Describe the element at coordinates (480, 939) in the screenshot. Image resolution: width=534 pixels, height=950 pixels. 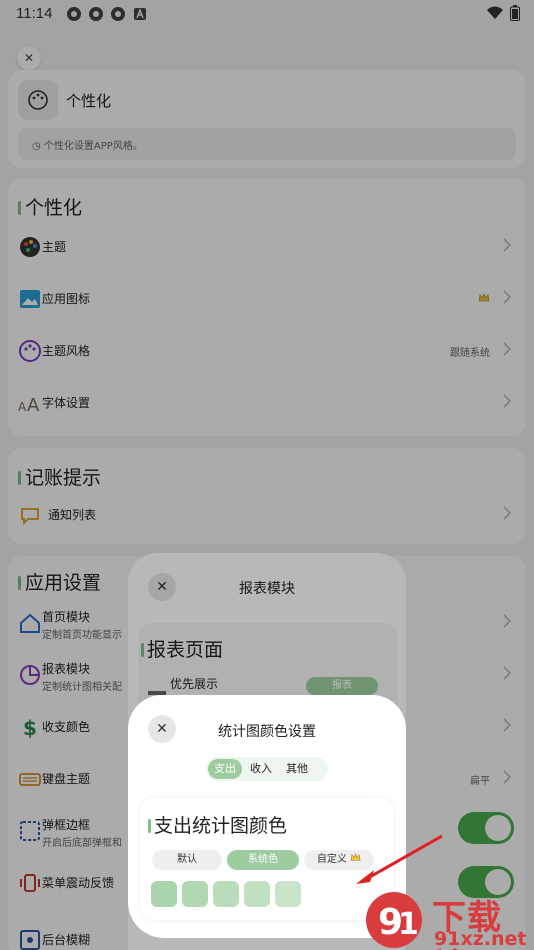
I see `watermark-url: 91xz.net` at that location.